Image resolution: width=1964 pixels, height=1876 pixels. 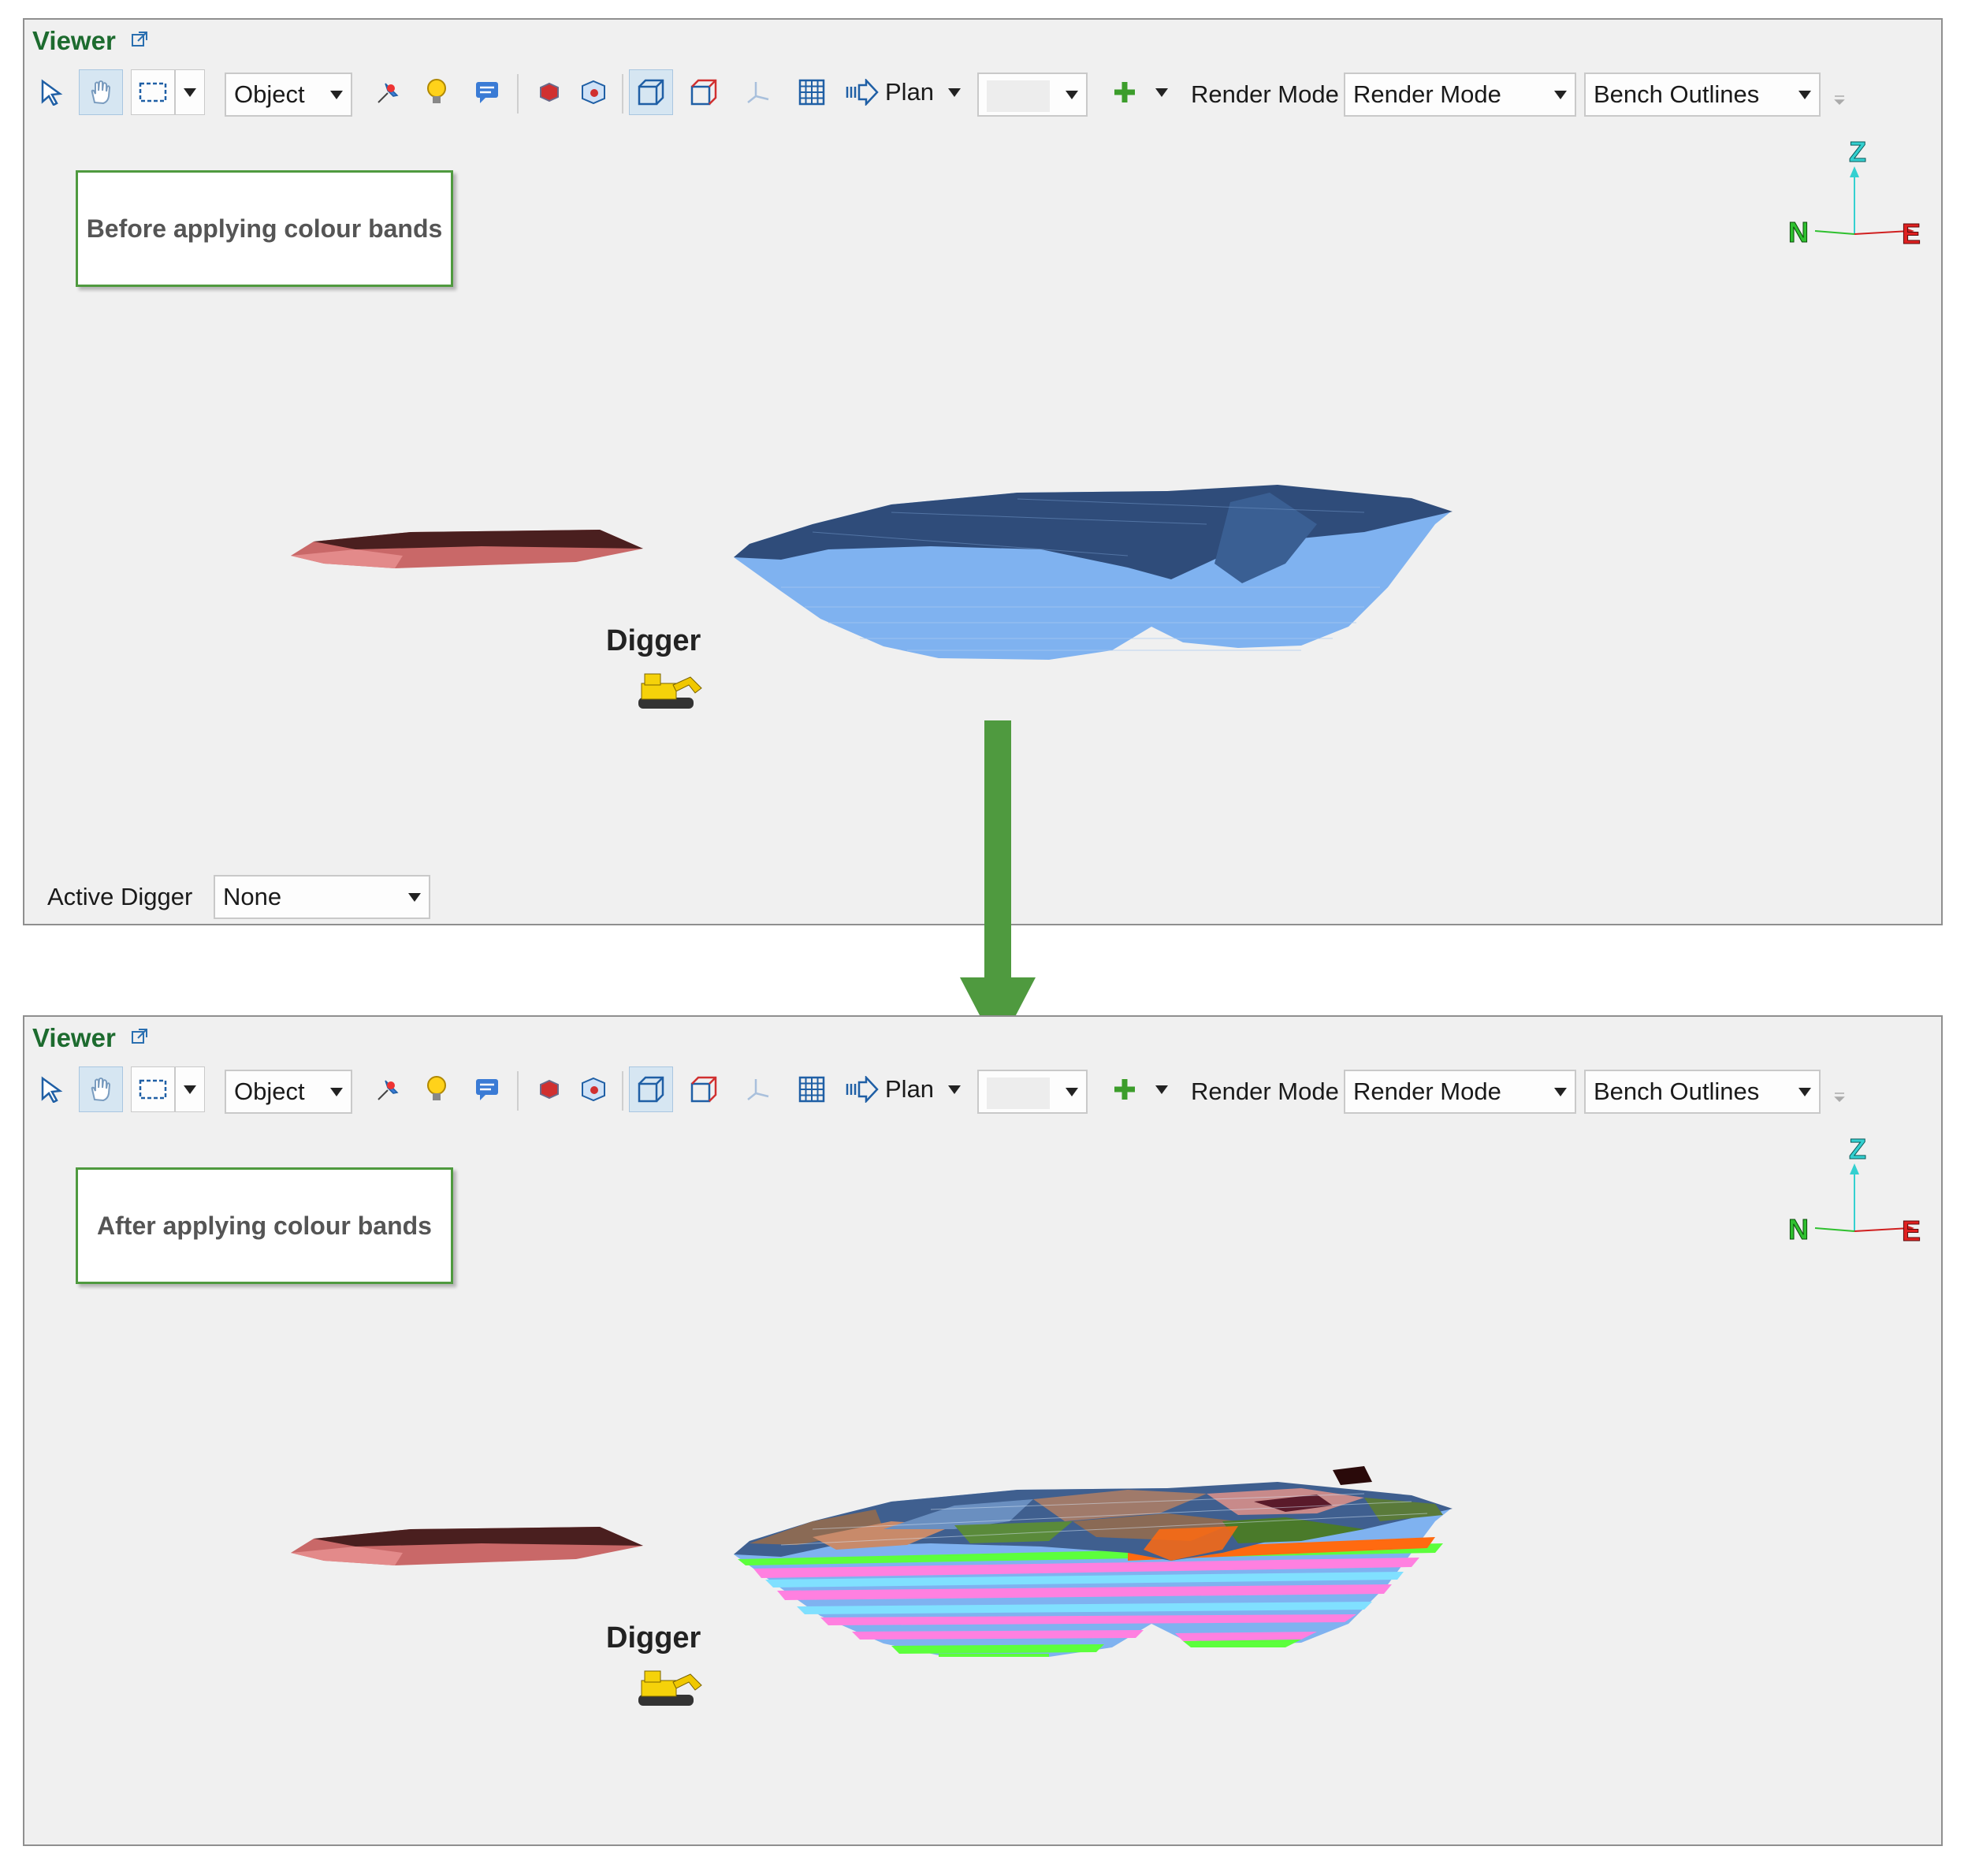 I want to click on active-digger-label: Active Digger, so click(x=120, y=897).